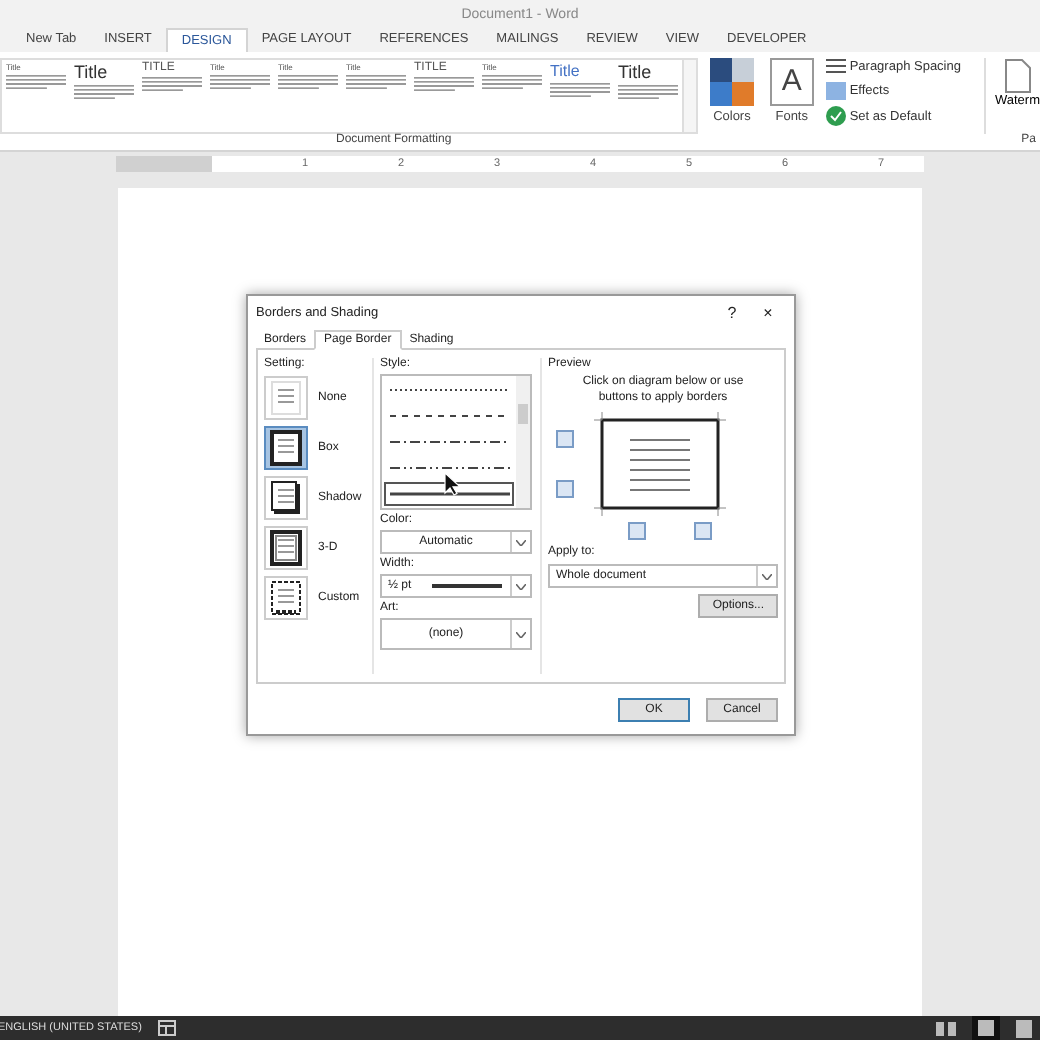 Image resolution: width=1040 pixels, height=1040 pixels. What do you see at coordinates (689, 96) in the screenshot?
I see `gallery-scrollbar` at bounding box center [689, 96].